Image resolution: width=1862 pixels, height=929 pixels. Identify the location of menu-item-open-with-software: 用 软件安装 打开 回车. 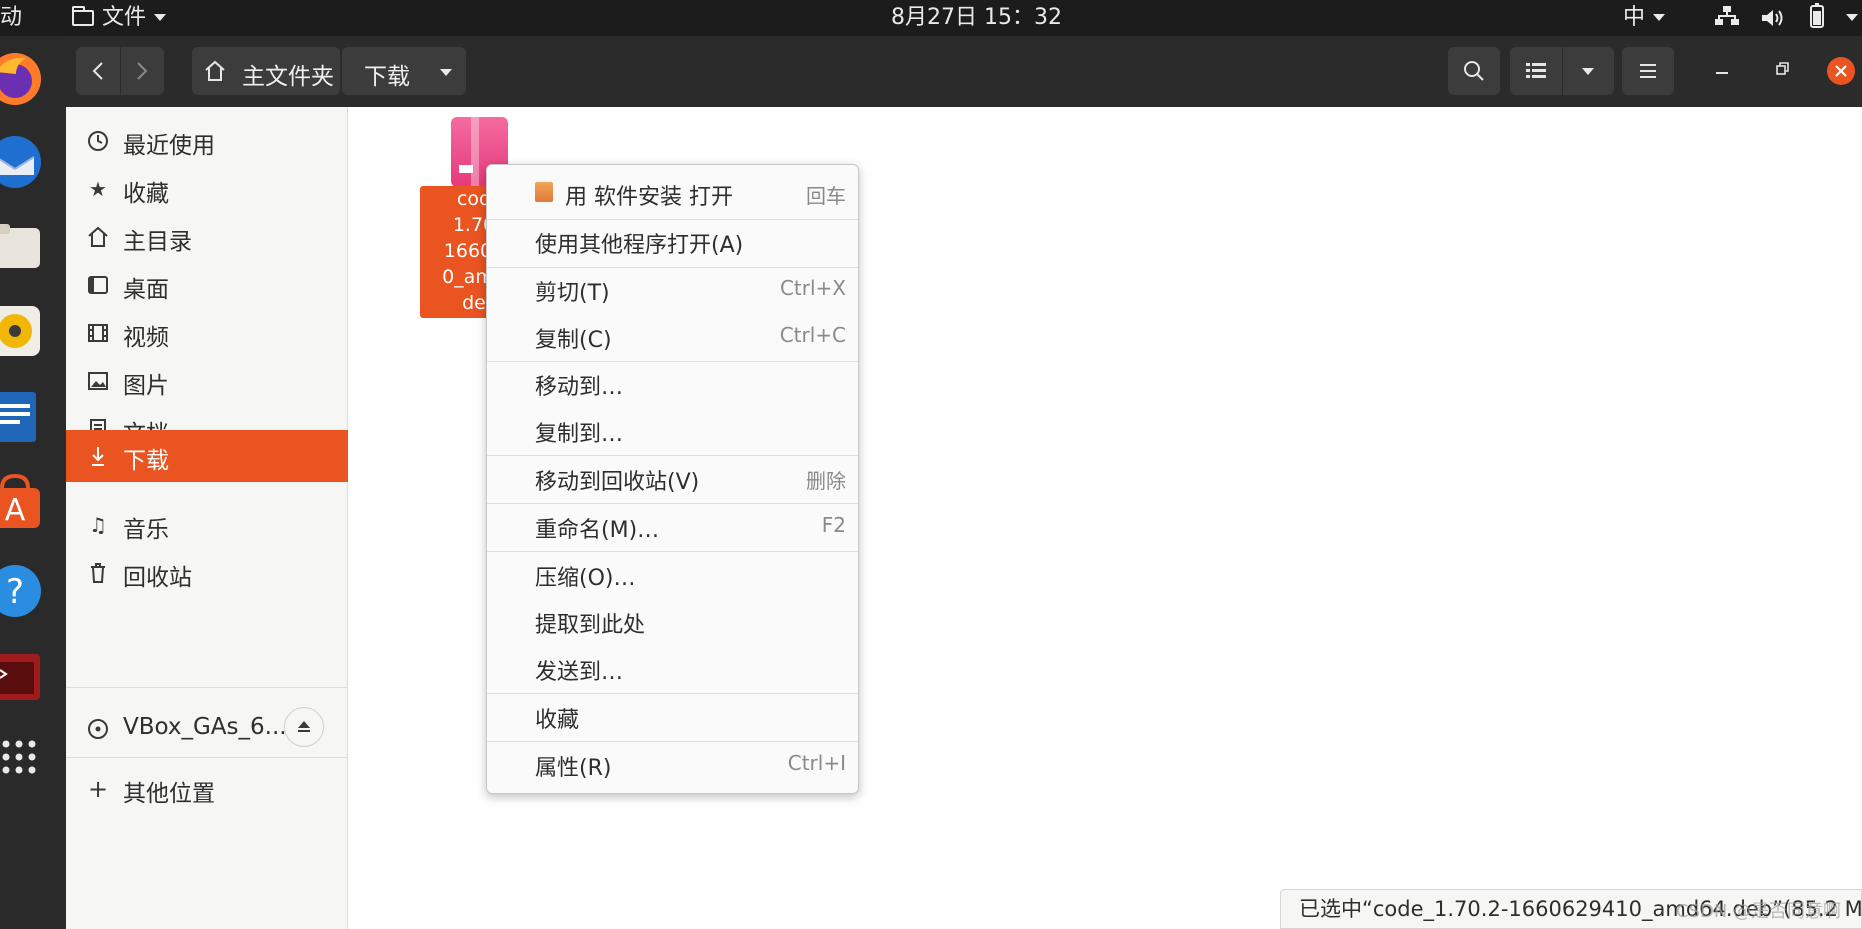
(672, 193).